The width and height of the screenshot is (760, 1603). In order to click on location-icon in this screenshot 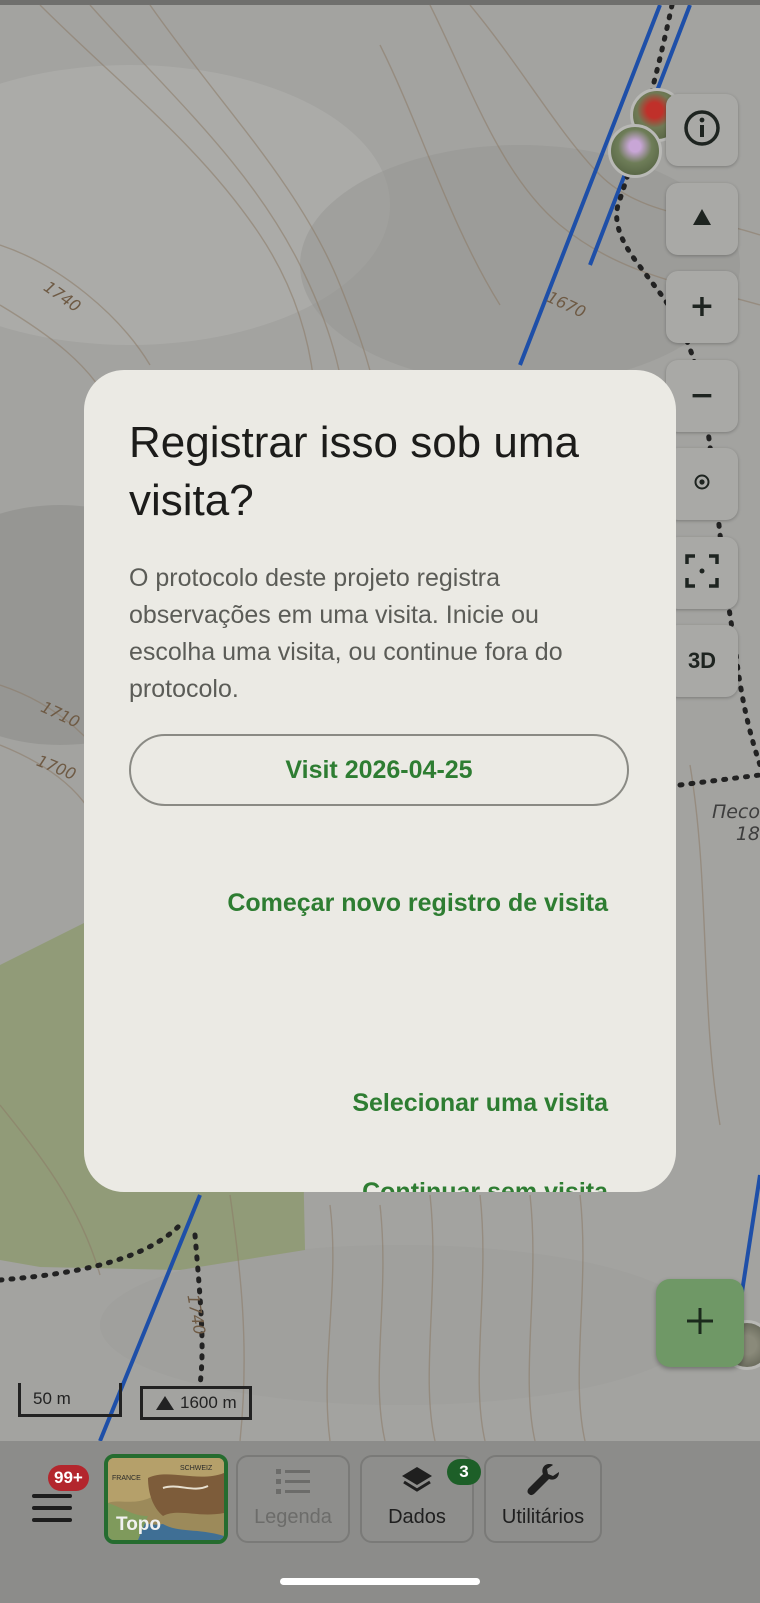, I will do `click(702, 484)`.